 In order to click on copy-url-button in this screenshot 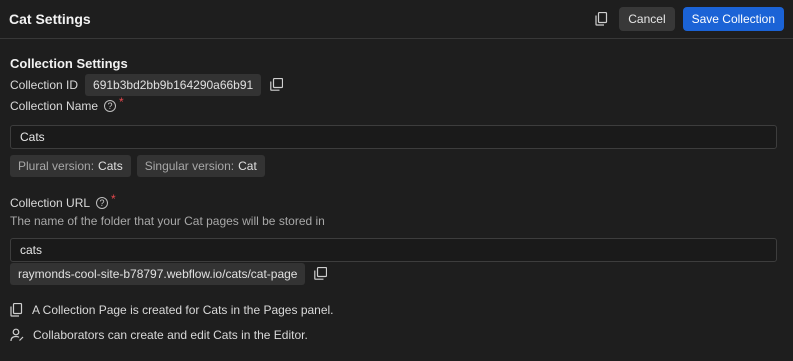, I will do `click(321, 274)`.